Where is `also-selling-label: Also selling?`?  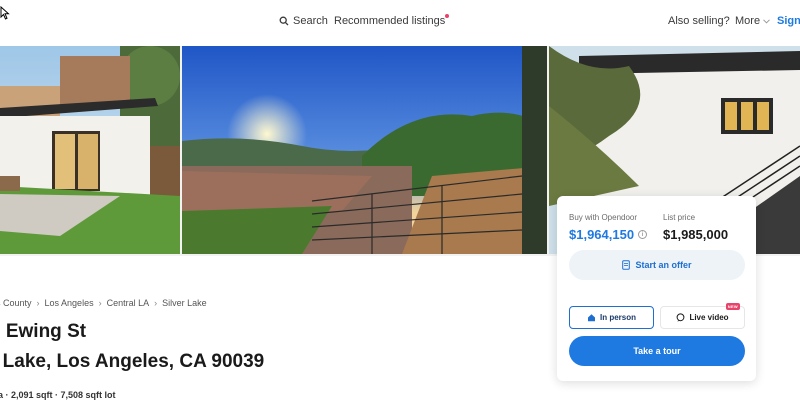
also-selling-label: Also selling? is located at coordinates (699, 21).